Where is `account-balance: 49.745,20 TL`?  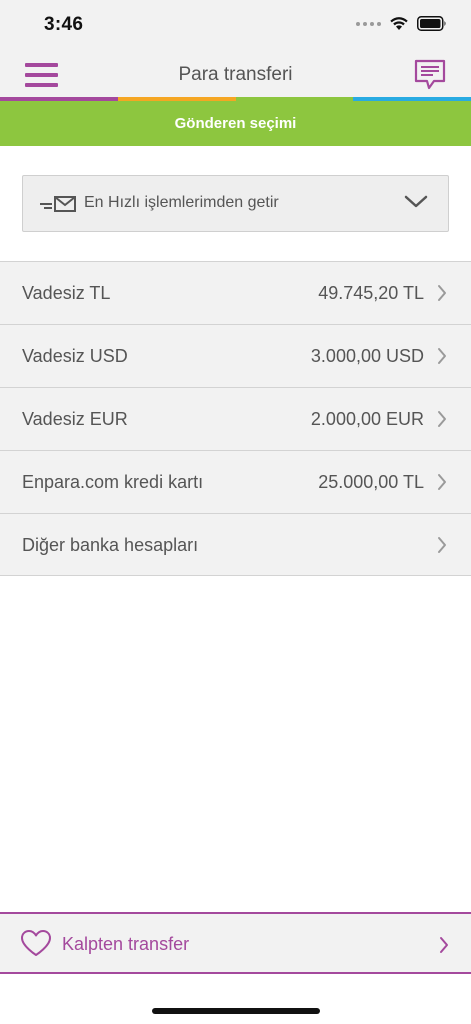
account-balance: 49.745,20 TL is located at coordinates (371, 293).